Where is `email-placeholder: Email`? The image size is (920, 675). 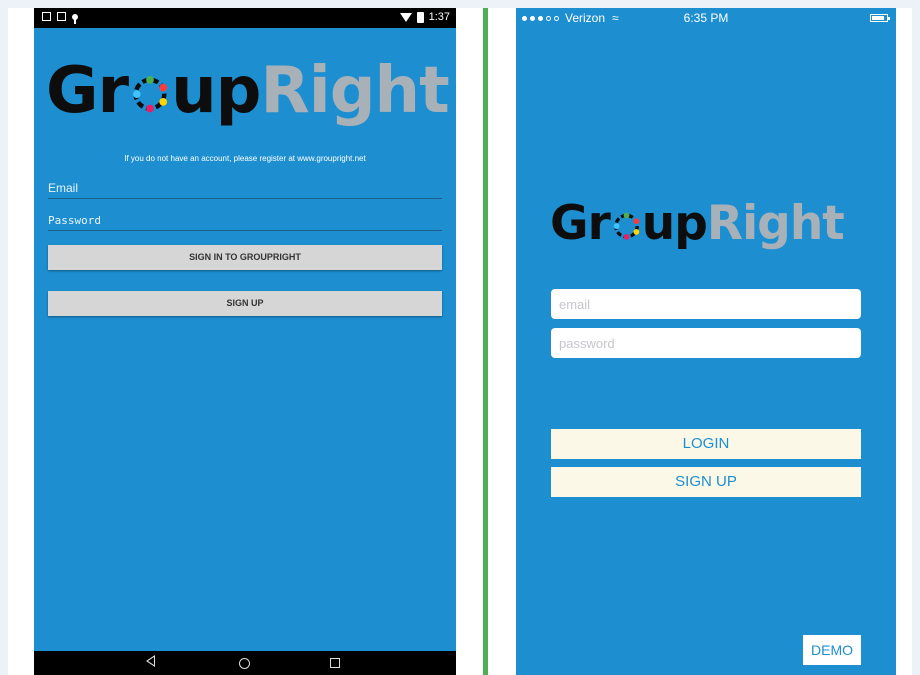
email-placeholder: Email is located at coordinates (63, 188).